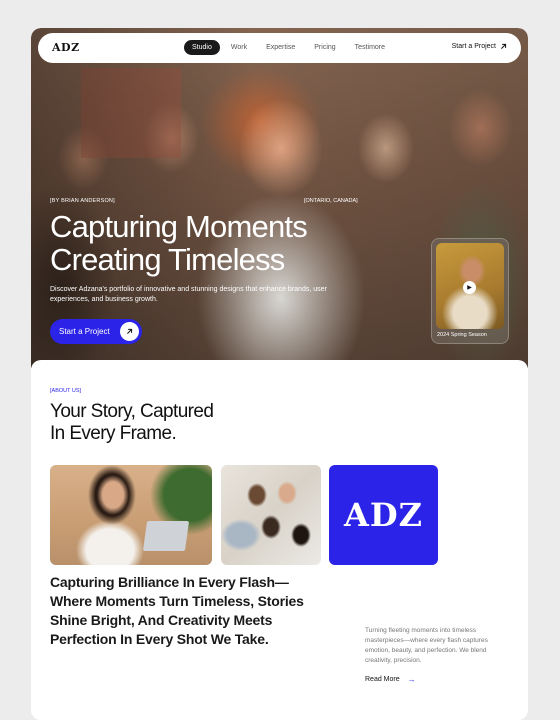 The width and height of the screenshot is (560, 720). Describe the element at coordinates (370, 47) in the screenshot. I see `nav-link-testimore: Testimore` at that location.